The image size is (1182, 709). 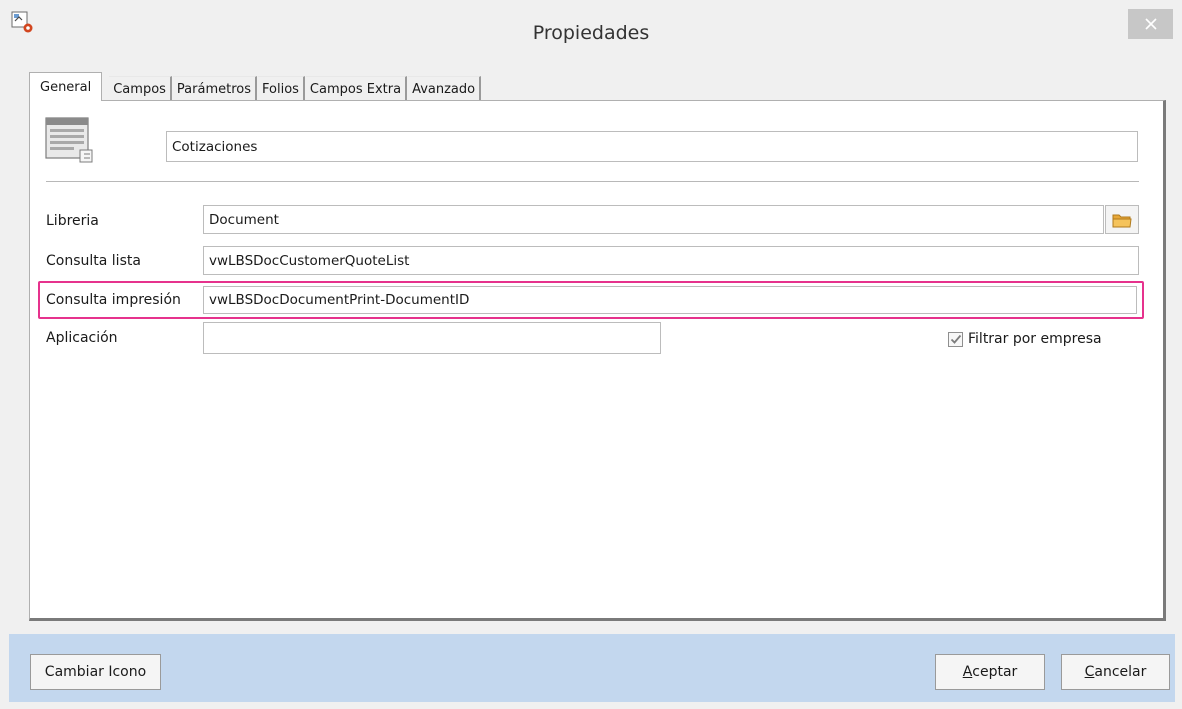 I want to click on close-button, so click(x=1150, y=24).